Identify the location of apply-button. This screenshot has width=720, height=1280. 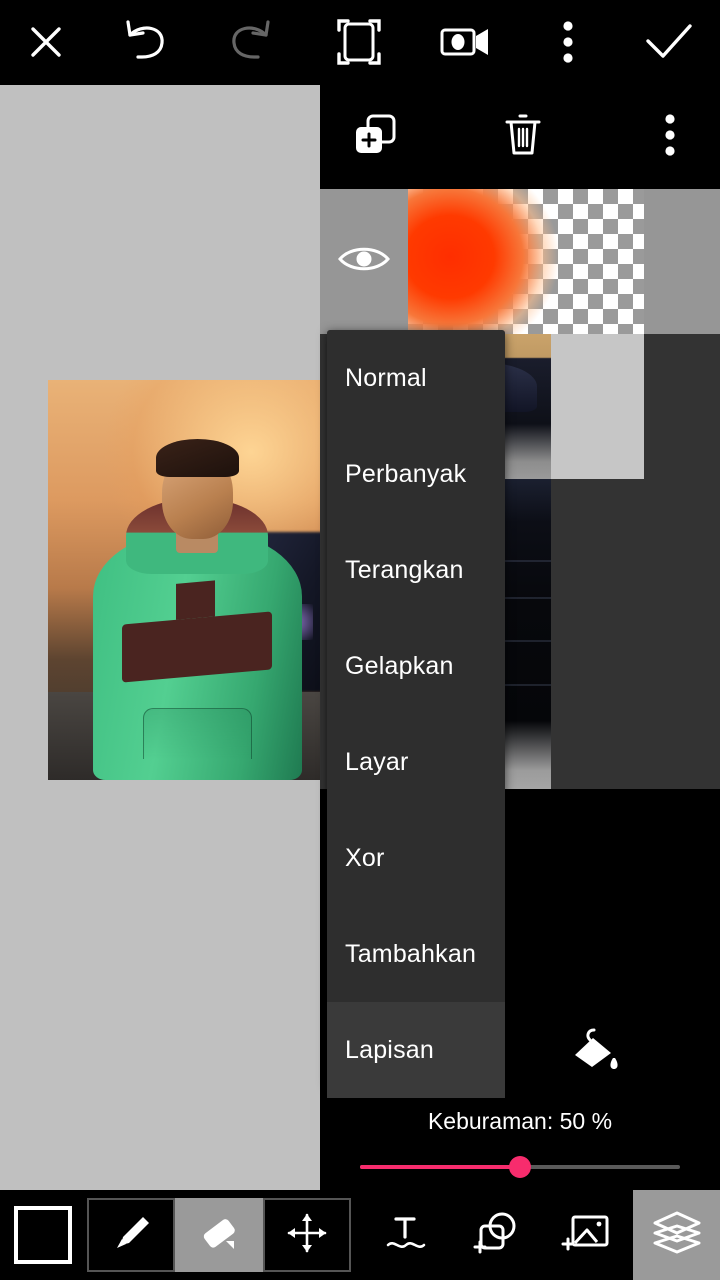
(669, 42).